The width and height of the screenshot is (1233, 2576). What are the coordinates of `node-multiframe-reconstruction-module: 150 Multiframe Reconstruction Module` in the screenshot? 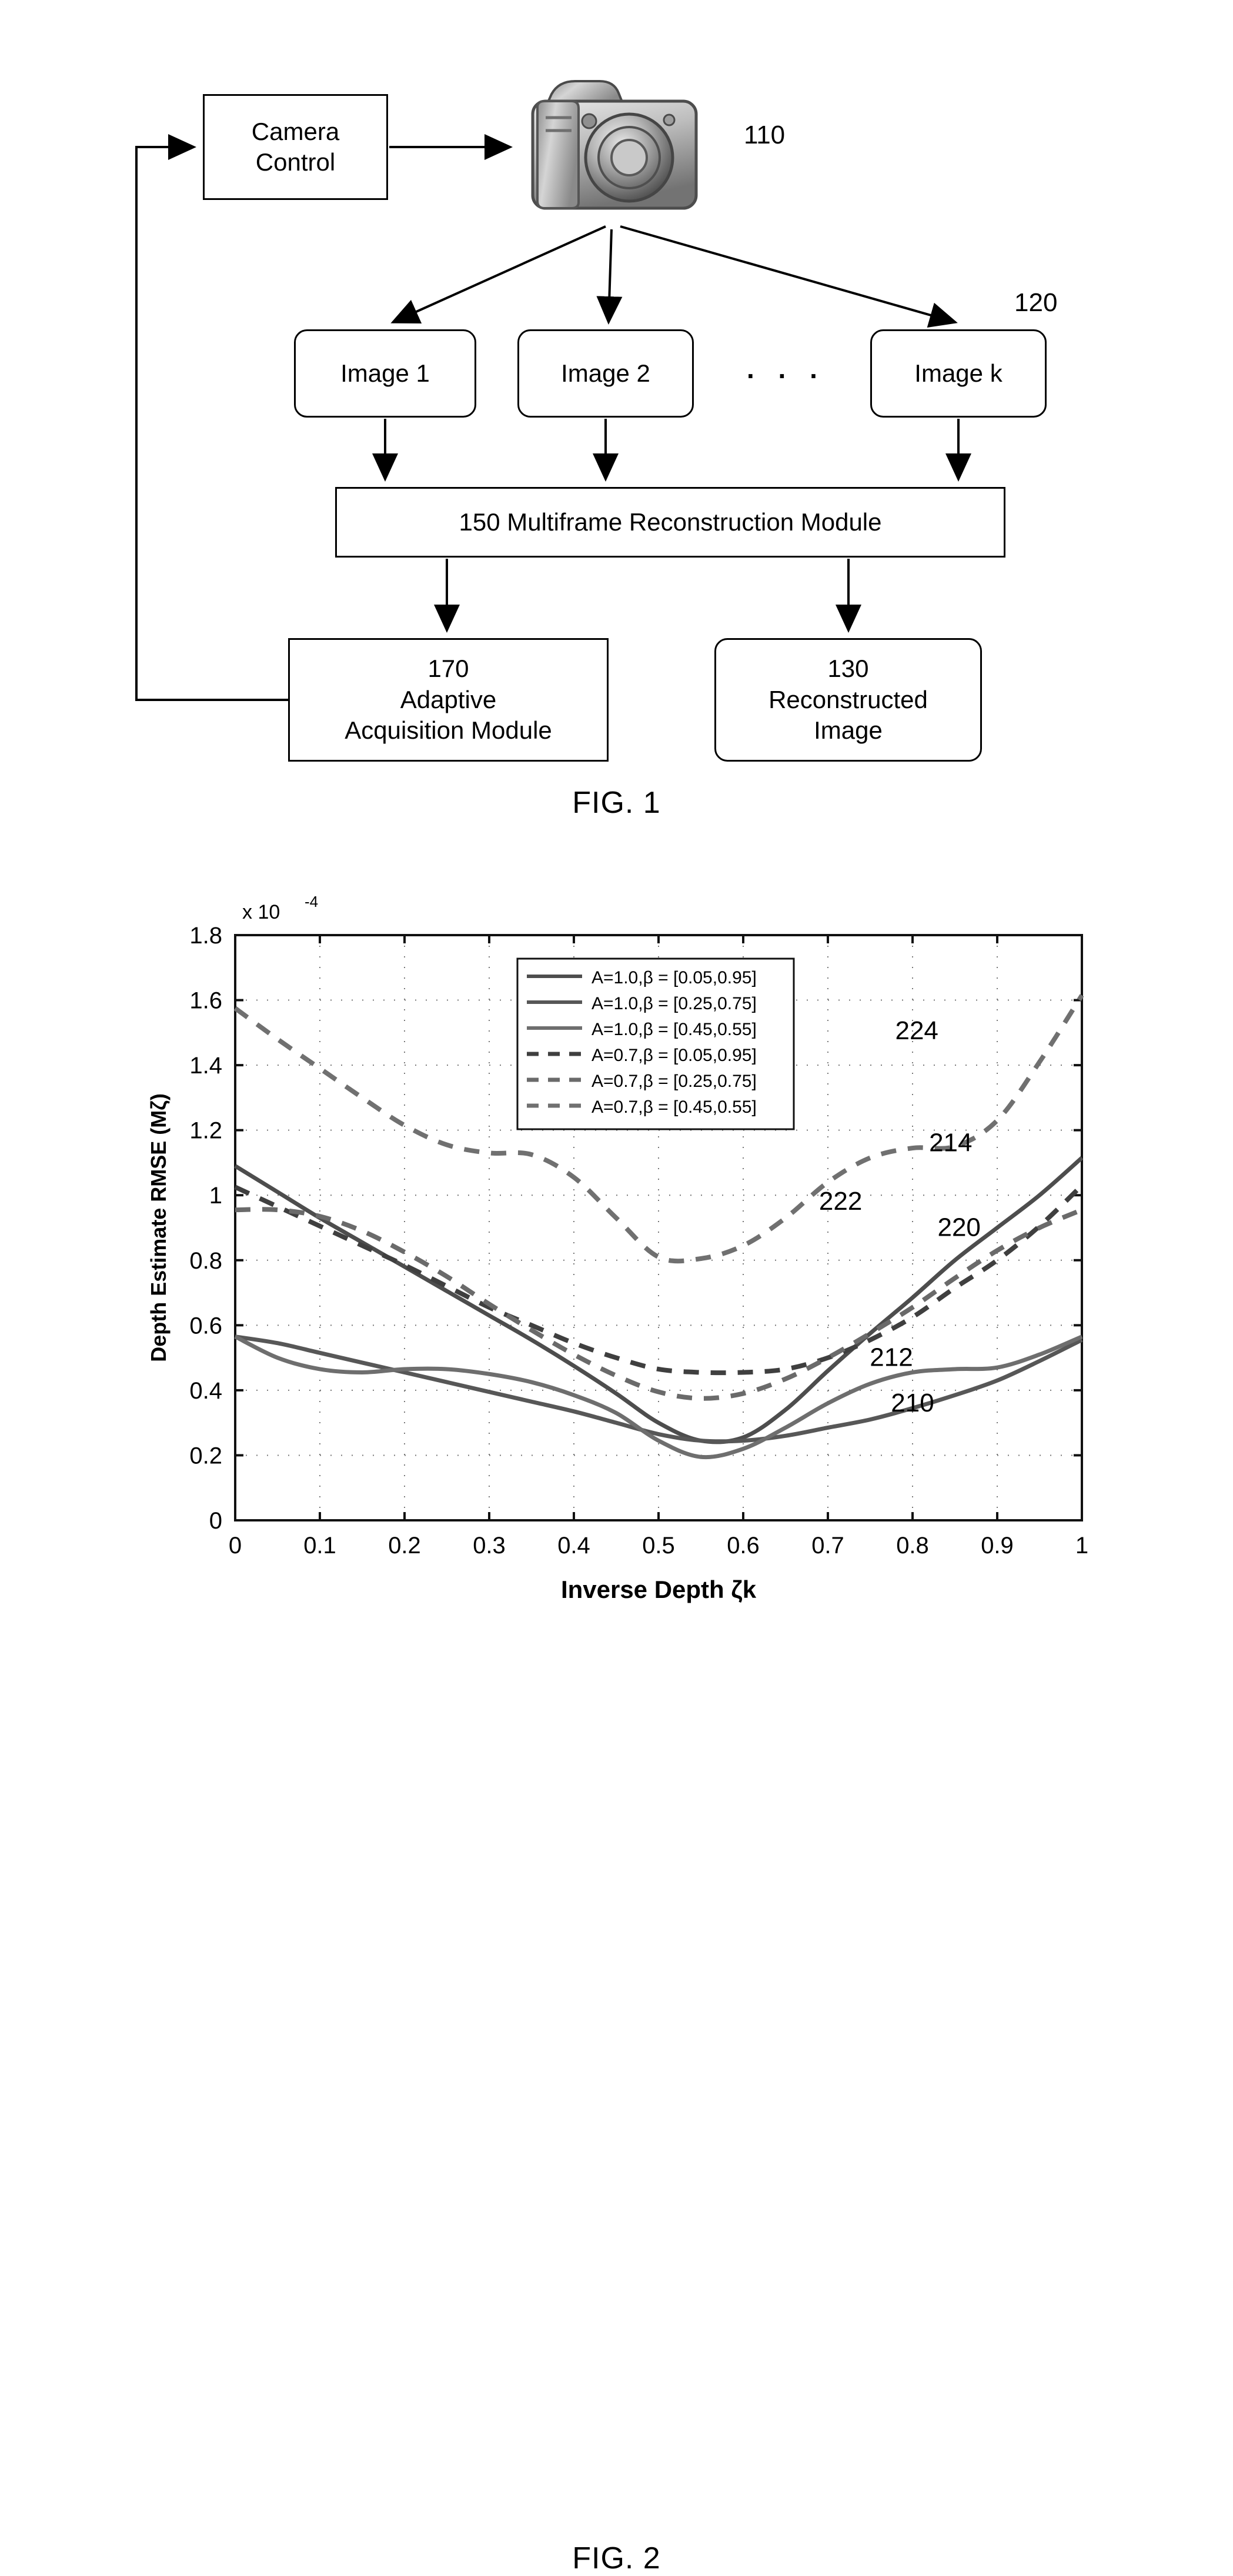 It's located at (670, 522).